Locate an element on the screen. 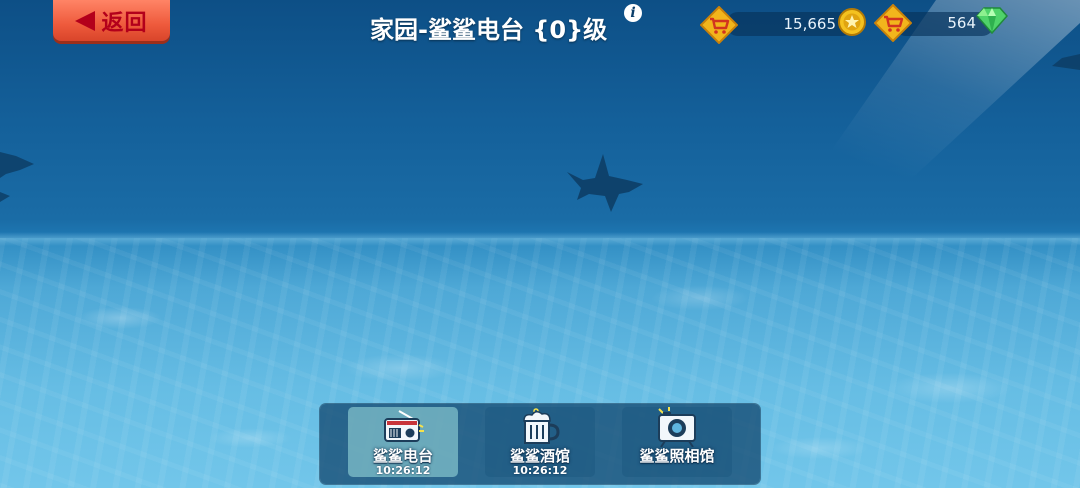 This screenshot has width=1080, height=488. page-title: 家园-鲨鲨电台 {0}级 is located at coordinates (489, 30).